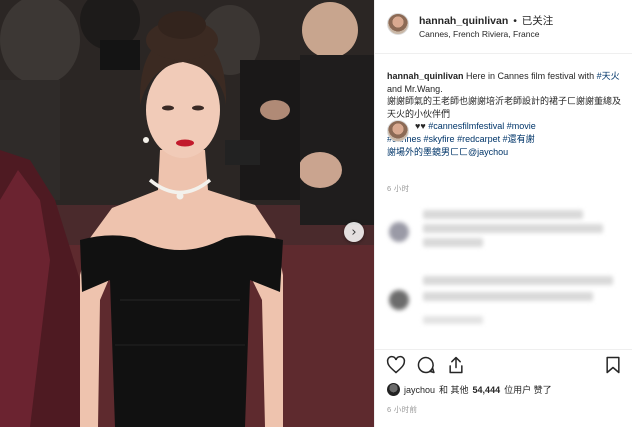 The image size is (632, 427). I want to click on caption-username: hannah_quinlivan, so click(425, 76).